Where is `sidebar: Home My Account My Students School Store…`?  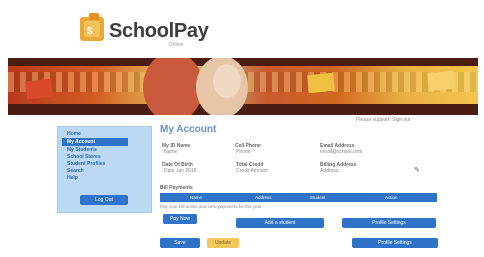
sidebar: Home My Account My Students School Store… is located at coordinates (104, 169).